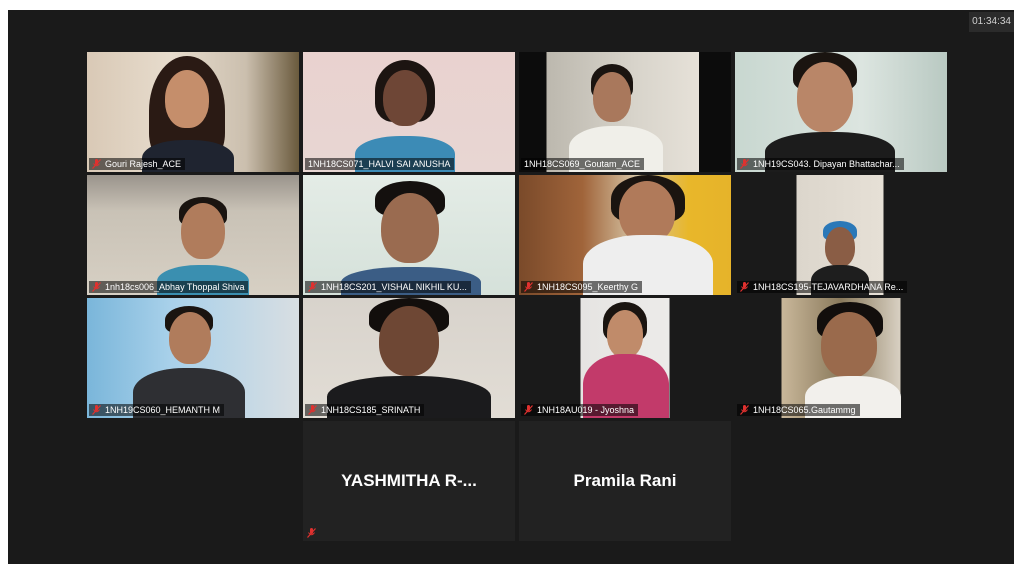 Image resolution: width=1014 pixels, height=574 pixels. I want to click on video-tile-abhay: 1nh18cs006_Abhay Thoppal Shiva, so click(193, 235).